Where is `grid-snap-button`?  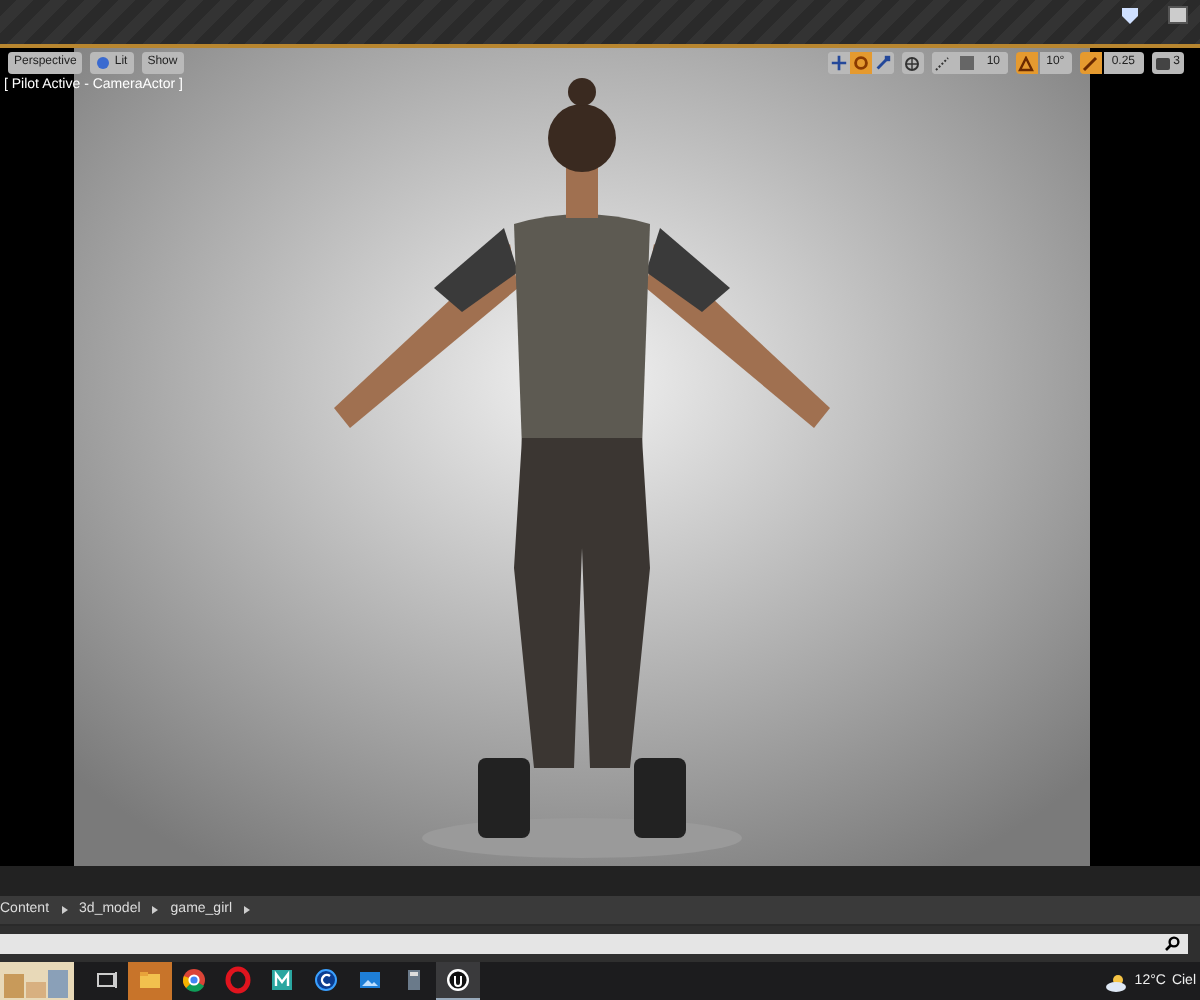
grid-snap-button is located at coordinates (966, 63).